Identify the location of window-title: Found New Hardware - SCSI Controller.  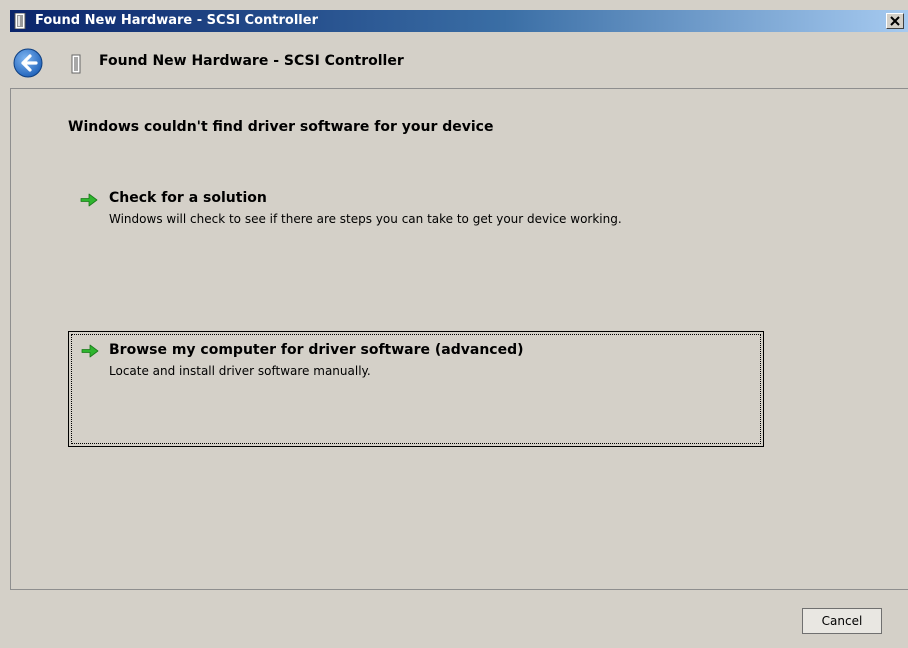
(176, 20).